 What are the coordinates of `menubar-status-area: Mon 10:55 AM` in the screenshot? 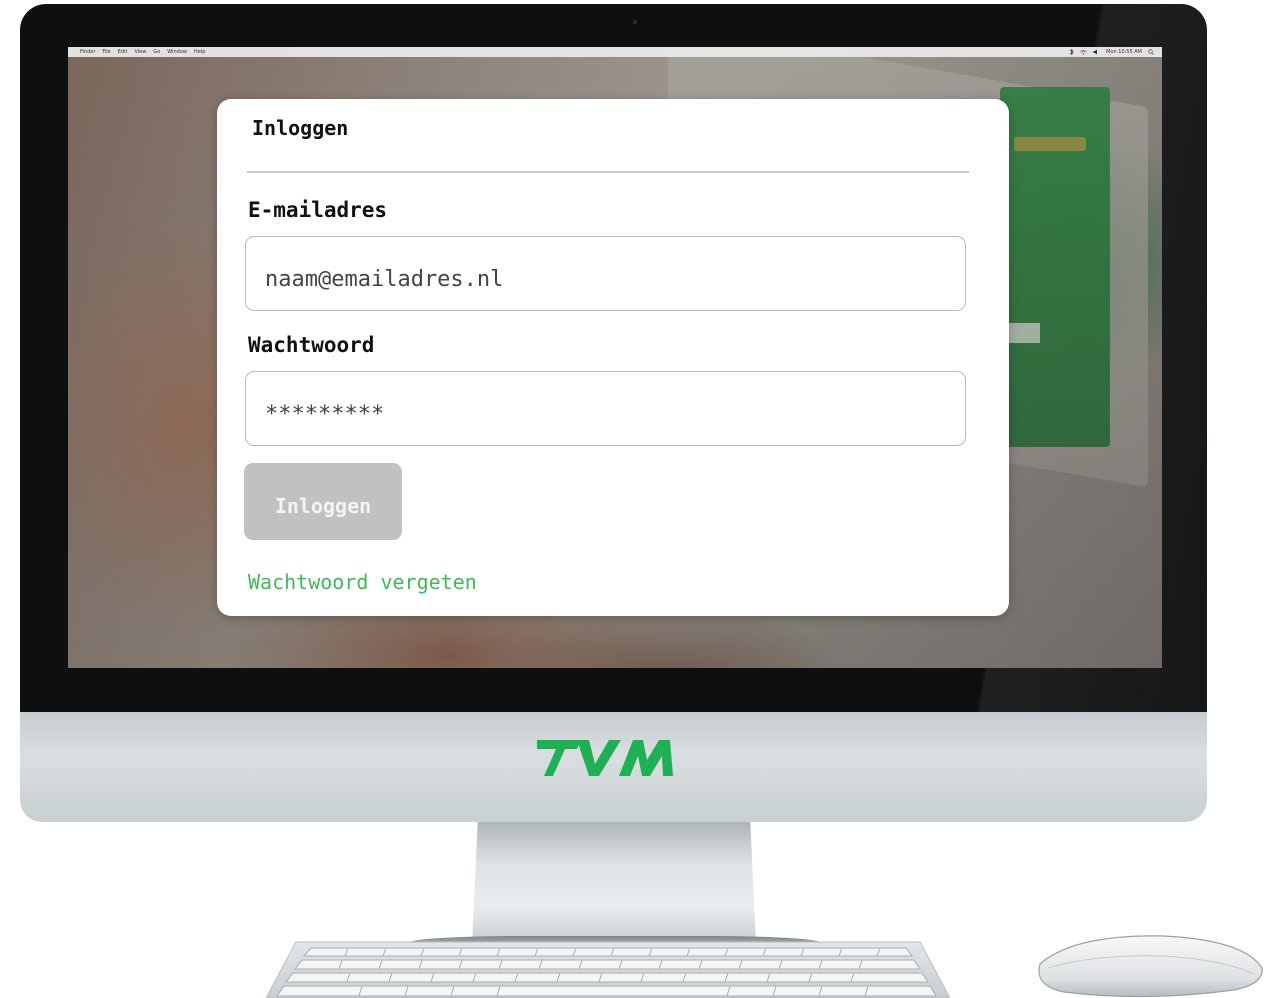 It's located at (1111, 52).